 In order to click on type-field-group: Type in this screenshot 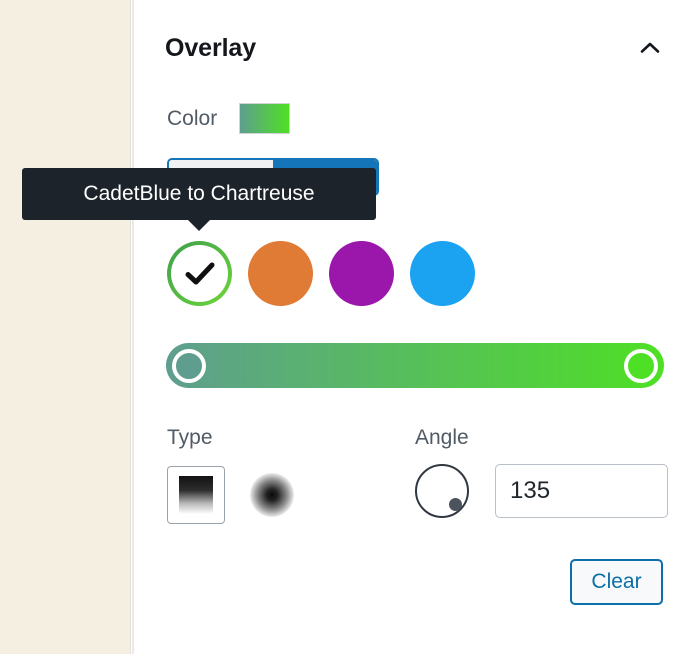, I will do `click(230, 475)`.